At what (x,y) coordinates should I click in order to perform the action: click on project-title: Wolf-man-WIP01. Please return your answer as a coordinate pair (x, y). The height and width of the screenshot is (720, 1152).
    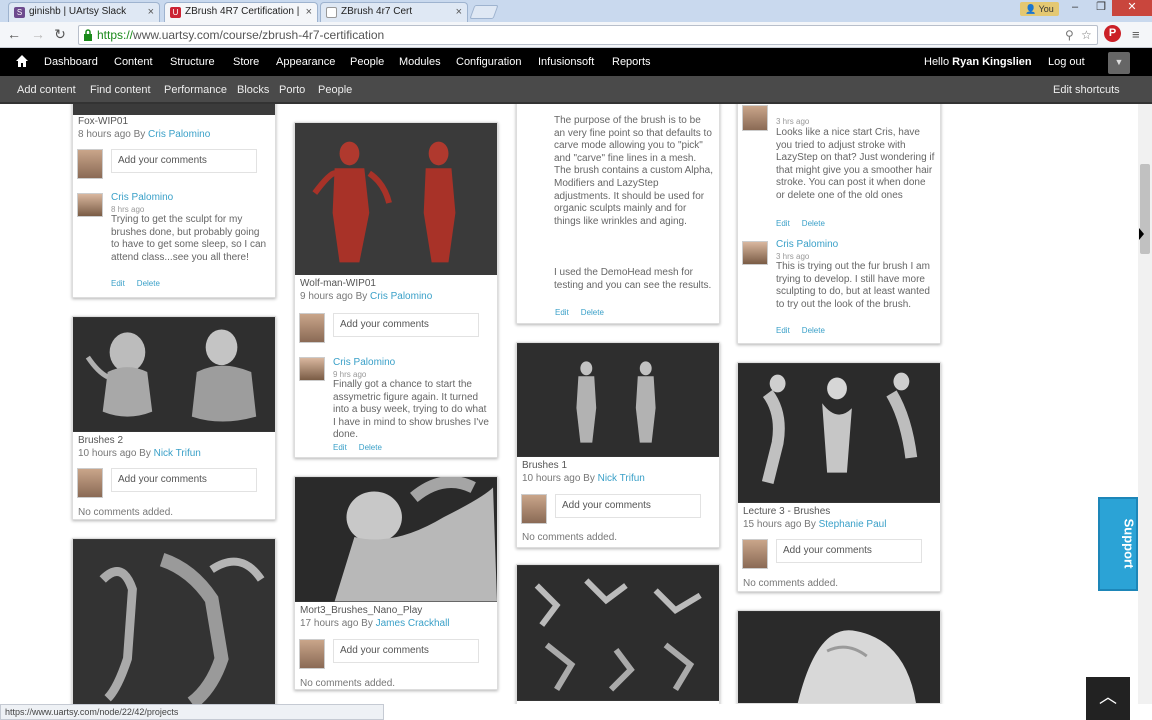
    Looking at the image, I should click on (338, 283).